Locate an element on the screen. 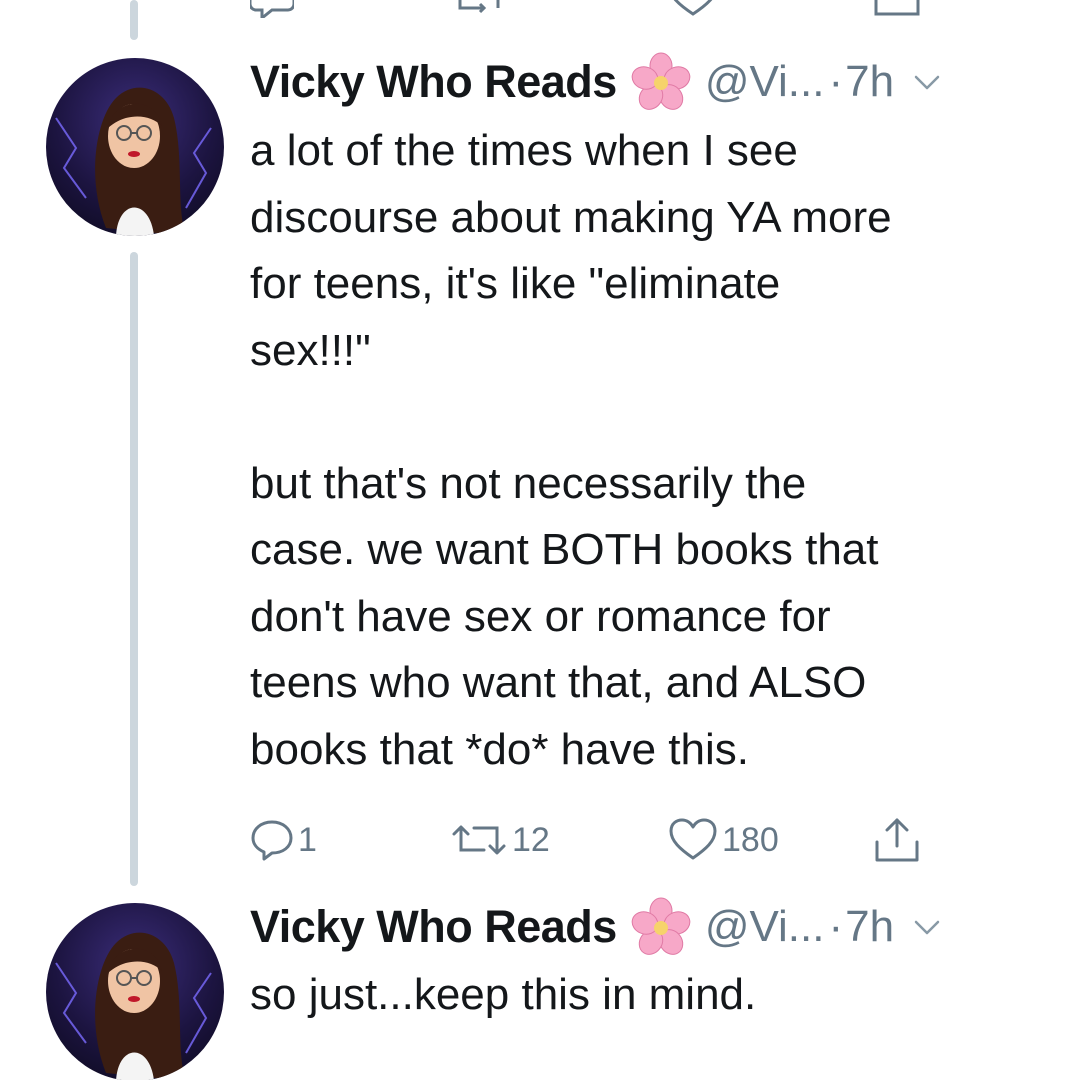 The height and width of the screenshot is (1080, 1080). tweet-actions: 1 12 180 is located at coordinates (600, 840).